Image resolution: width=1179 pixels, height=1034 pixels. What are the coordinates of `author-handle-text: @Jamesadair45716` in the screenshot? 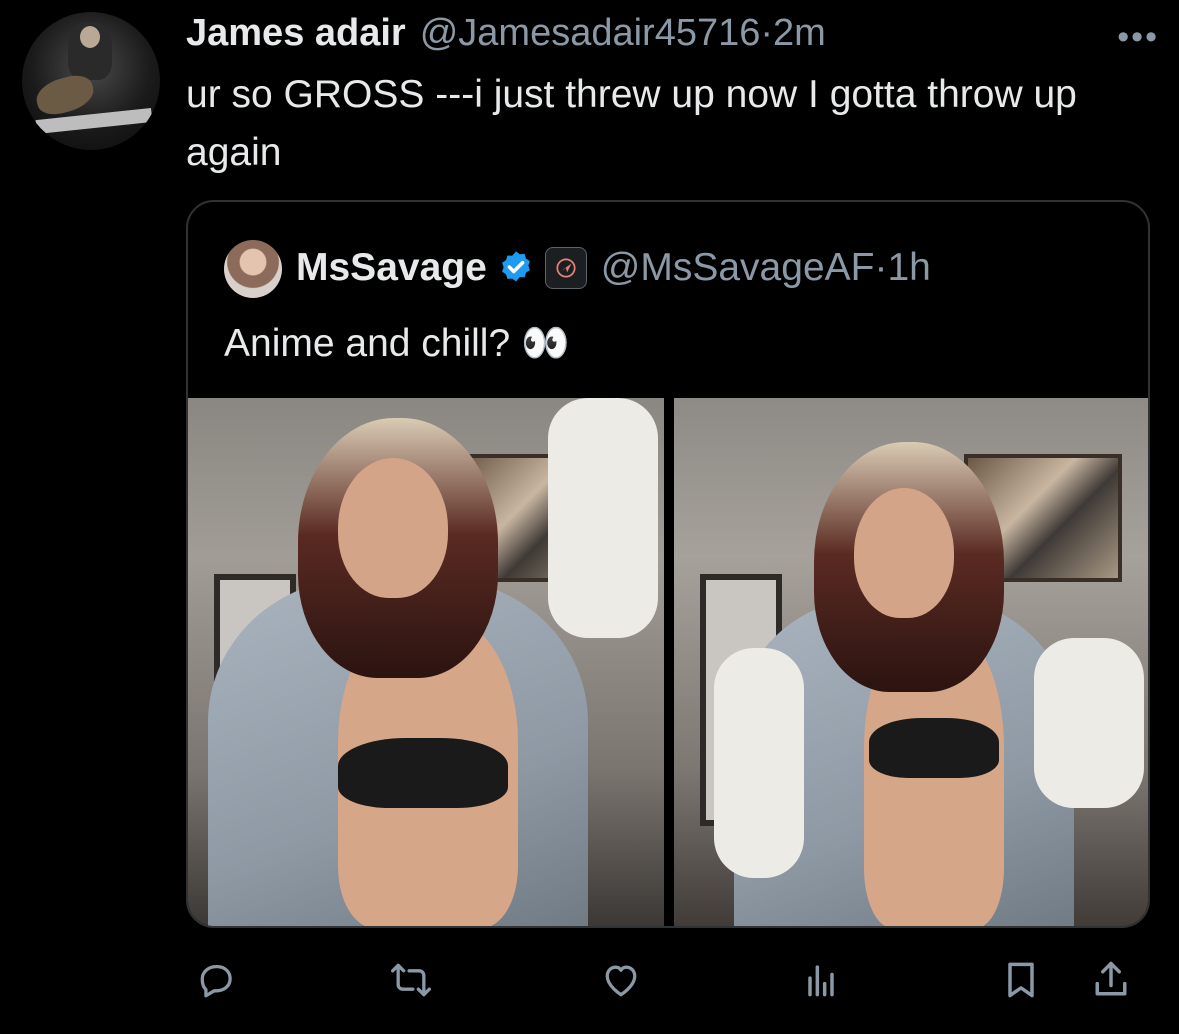 It's located at (590, 33).